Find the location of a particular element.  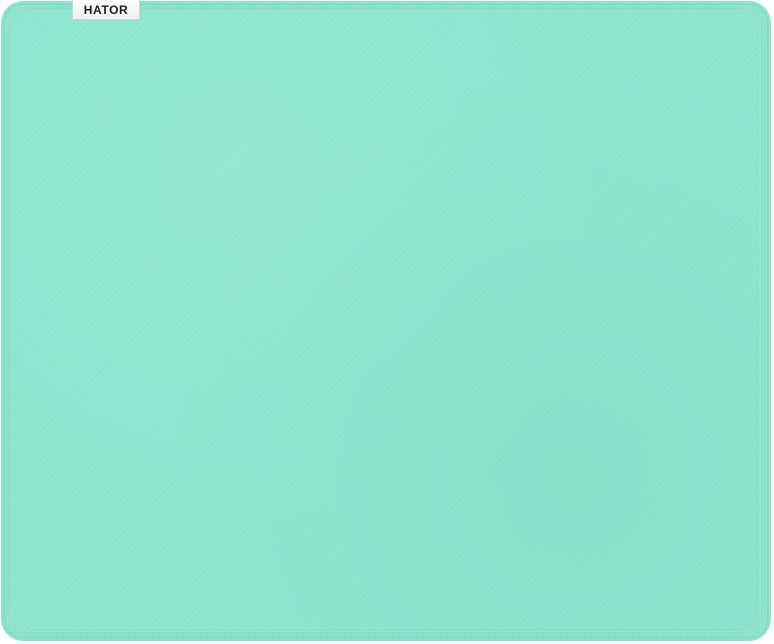

brand-label: HATOR is located at coordinates (106, 10).